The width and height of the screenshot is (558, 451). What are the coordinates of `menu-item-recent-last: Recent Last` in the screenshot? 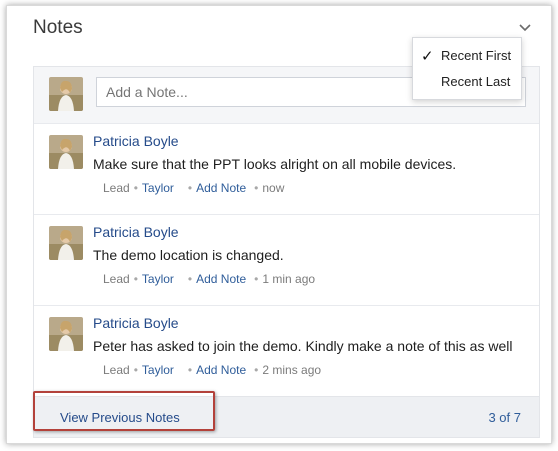 It's located at (475, 81).